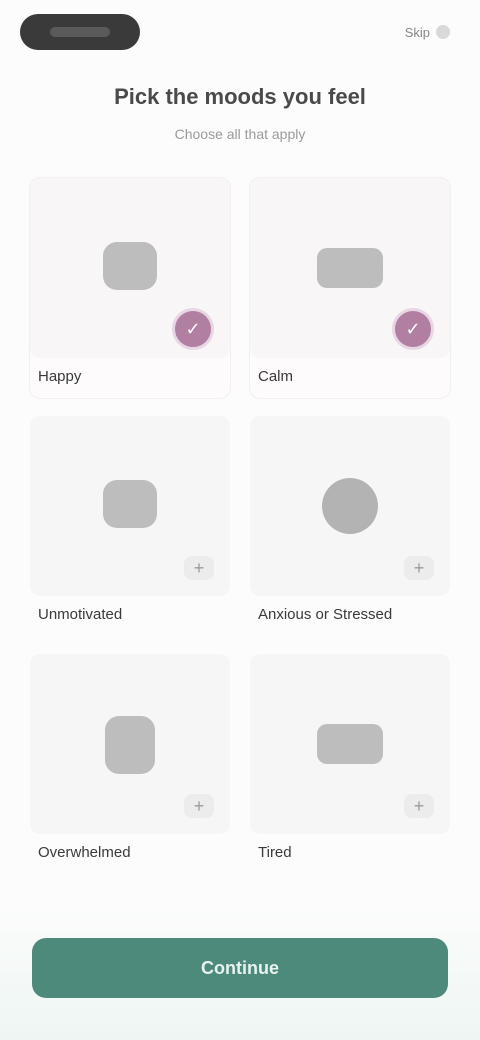 The width and height of the screenshot is (480, 1040). Describe the element at coordinates (240, 96) in the screenshot. I see `page-title: Pick the moods you feel` at that location.